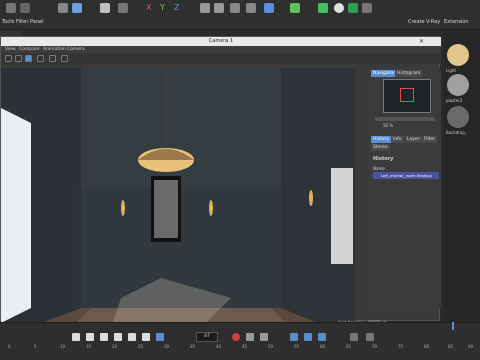 The height and width of the screenshot is (360, 480). Describe the element at coordinates (379, 168) in the screenshot. I see `history-col-name: Name` at that location.